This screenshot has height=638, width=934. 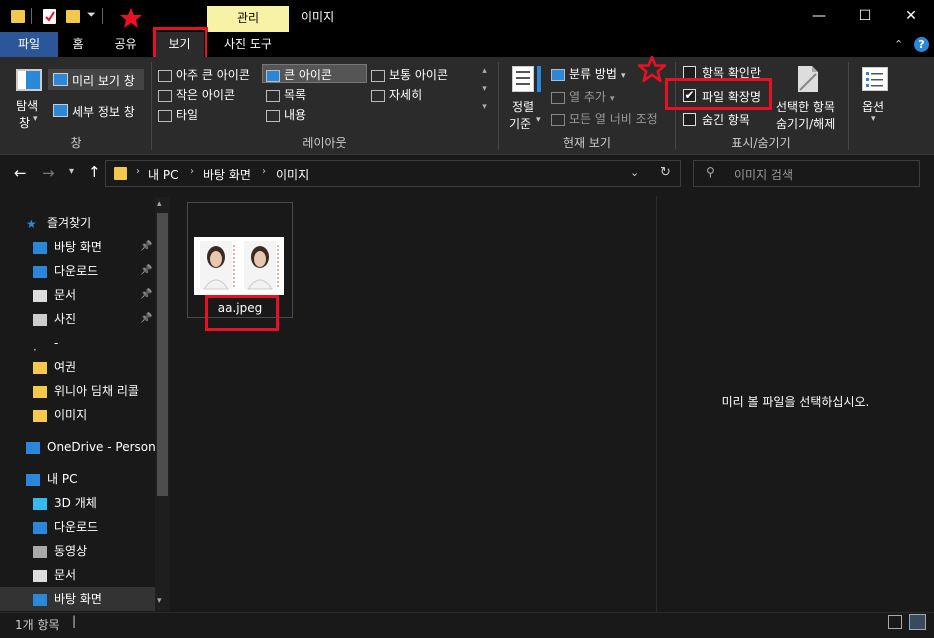 What do you see at coordinates (65, 575) in the screenshot?
I see `sidebar-item-label: 문서` at bounding box center [65, 575].